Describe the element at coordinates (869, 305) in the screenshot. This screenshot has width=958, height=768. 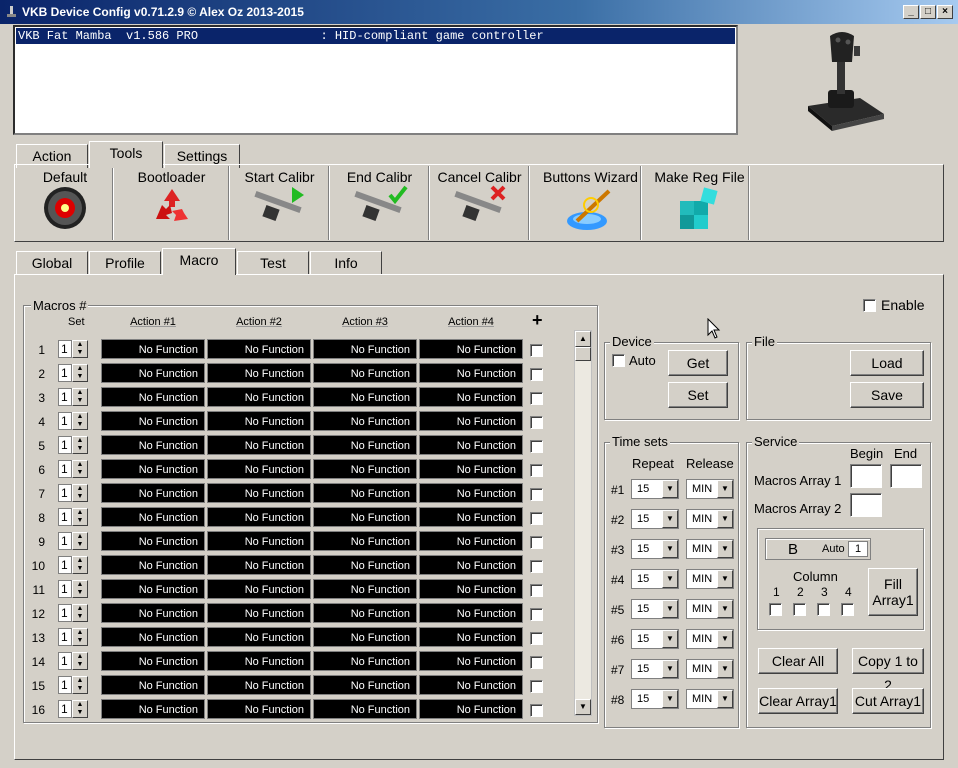
I see `enable-checkbox` at that location.